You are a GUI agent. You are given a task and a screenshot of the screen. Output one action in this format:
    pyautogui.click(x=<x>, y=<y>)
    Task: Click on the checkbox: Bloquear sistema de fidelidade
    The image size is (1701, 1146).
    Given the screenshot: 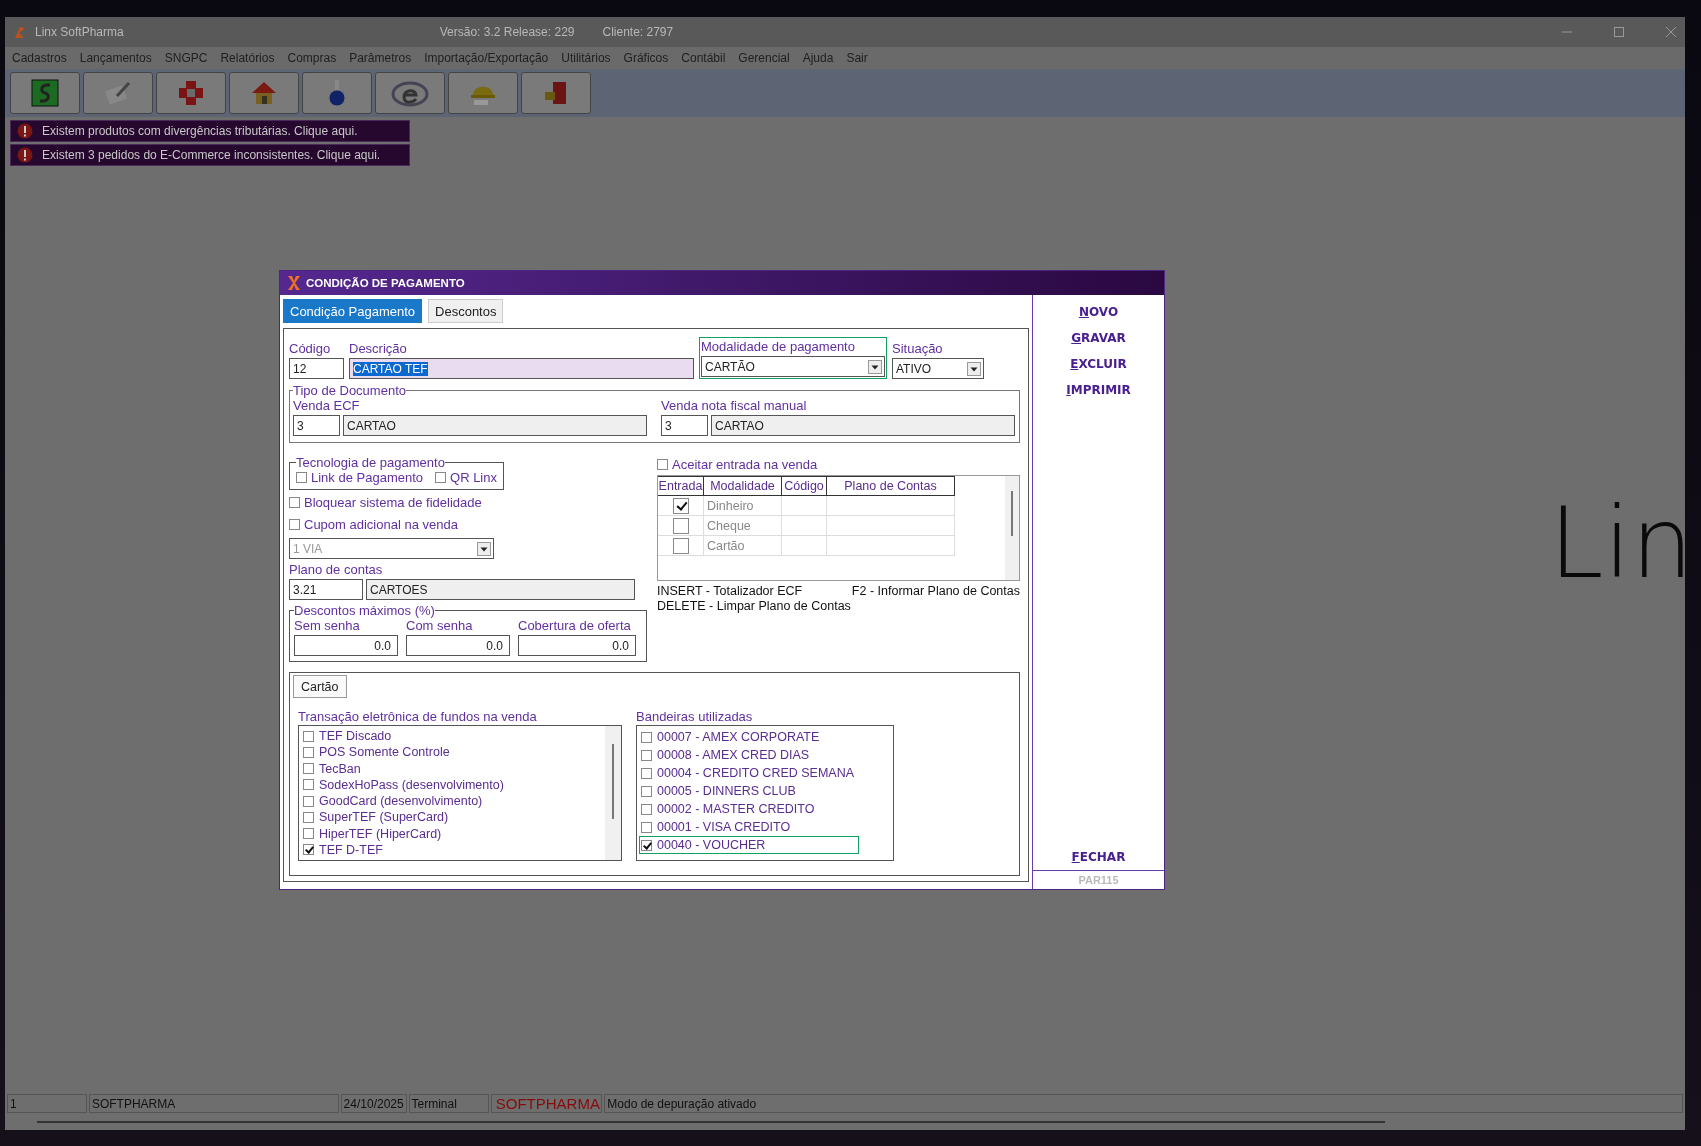 What is the action you would take?
    pyautogui.click(x=470, y=502)
    